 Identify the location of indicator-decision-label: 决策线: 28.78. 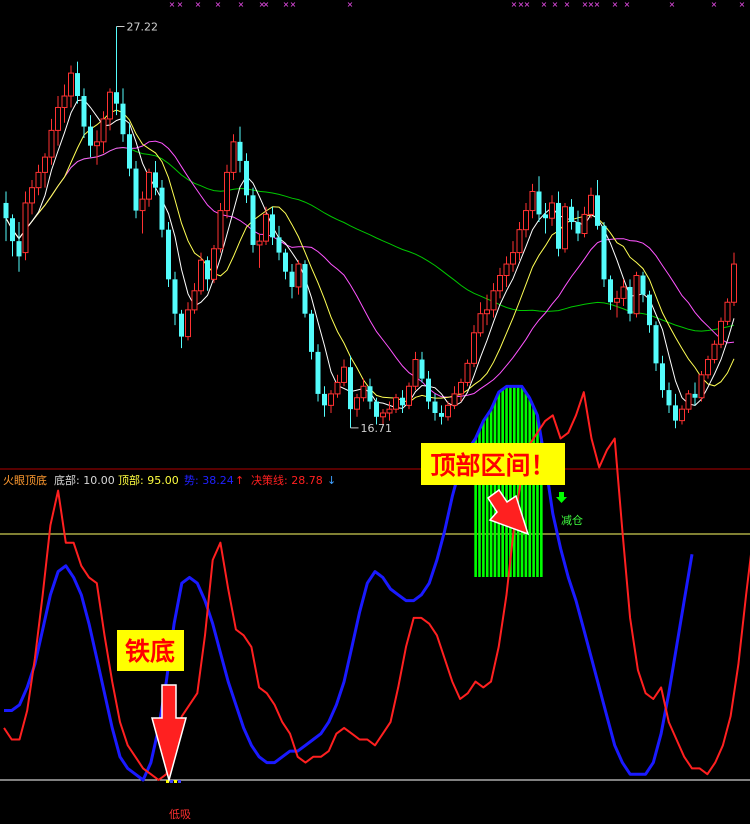
(287, 480).